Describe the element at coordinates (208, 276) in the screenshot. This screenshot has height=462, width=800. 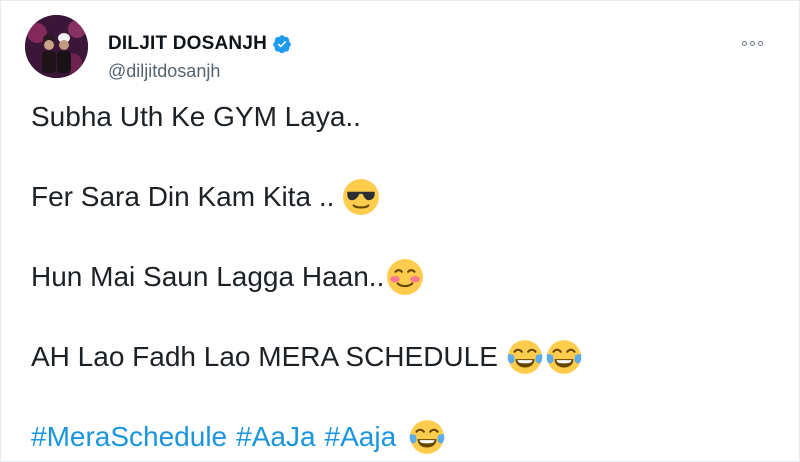
I see `tweet-line-3-text: Hun Mai Saun Lagga Haan..` at that location.